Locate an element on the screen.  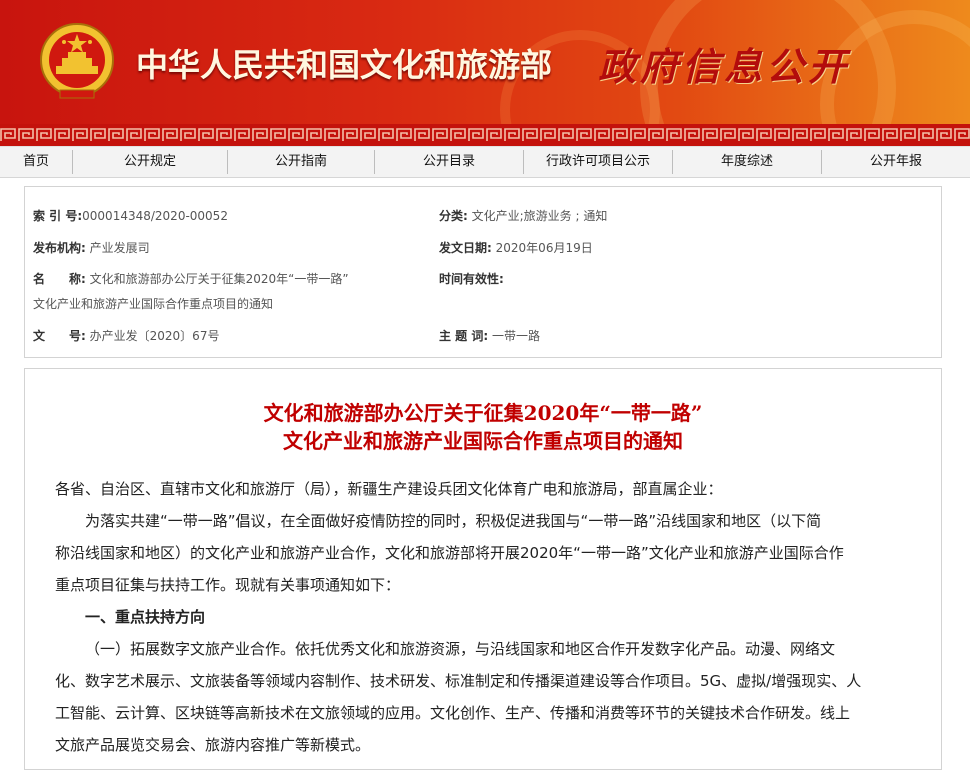
nav-admin-license: 行政许可项目公示 is located at coordinates (598, 162).